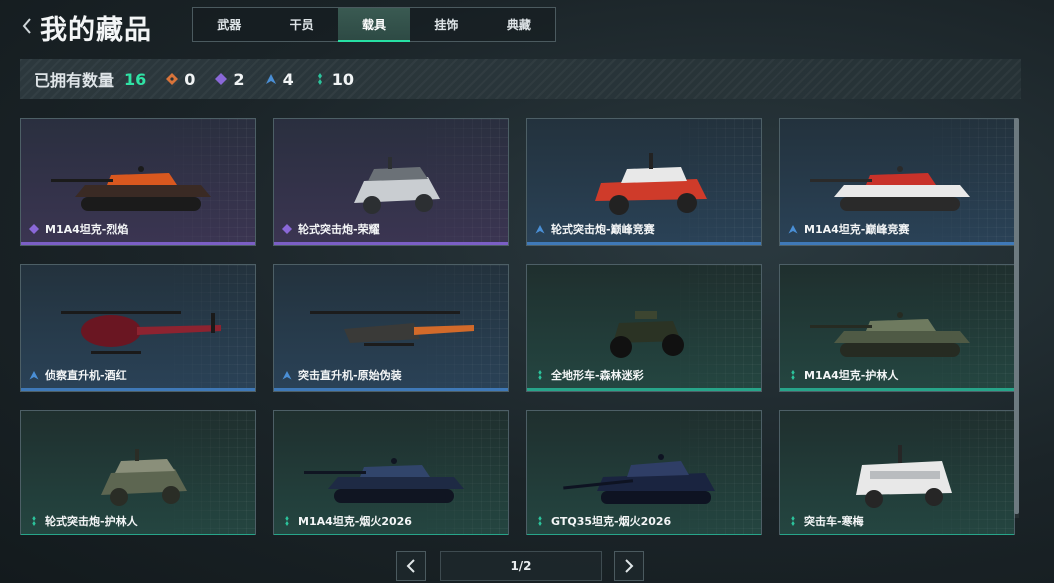 The height and width of the screenshot is (583, 1054). I want to click on tab-vehicles: 载具, so click(374, 25).